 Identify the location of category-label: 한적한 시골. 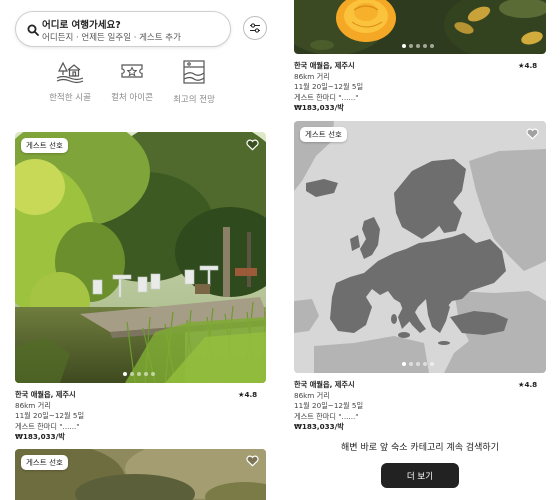
(70, 98).